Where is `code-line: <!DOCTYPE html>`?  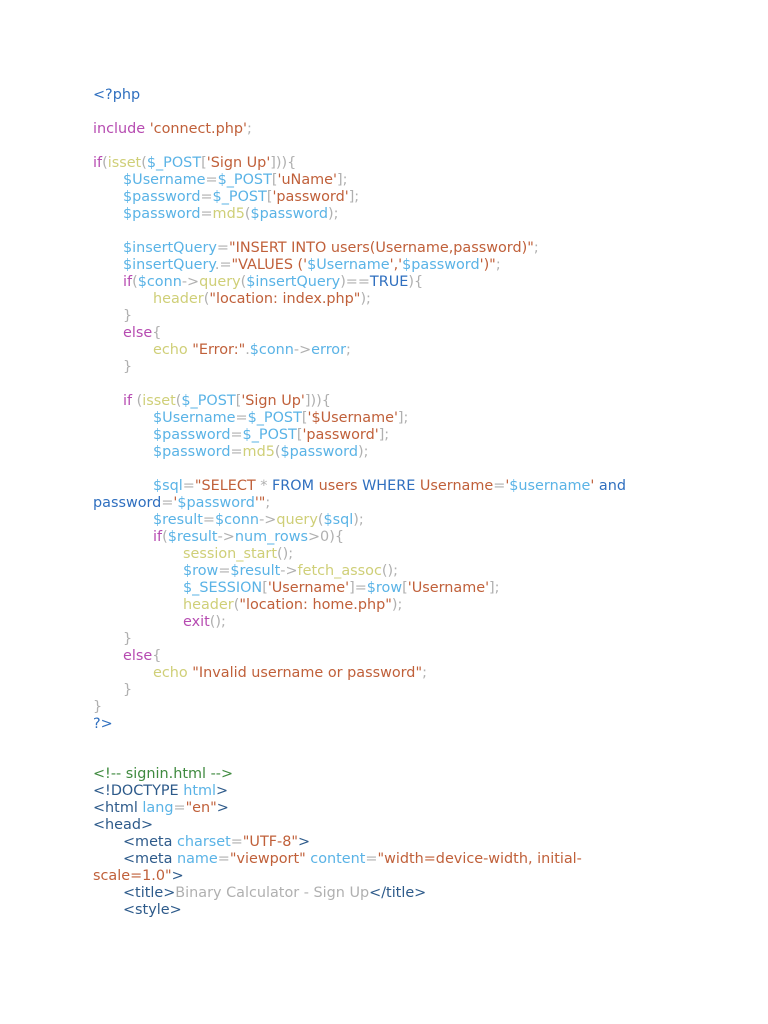 code-line: <!DOCTYPE html> is located at coordinates (161, 791).